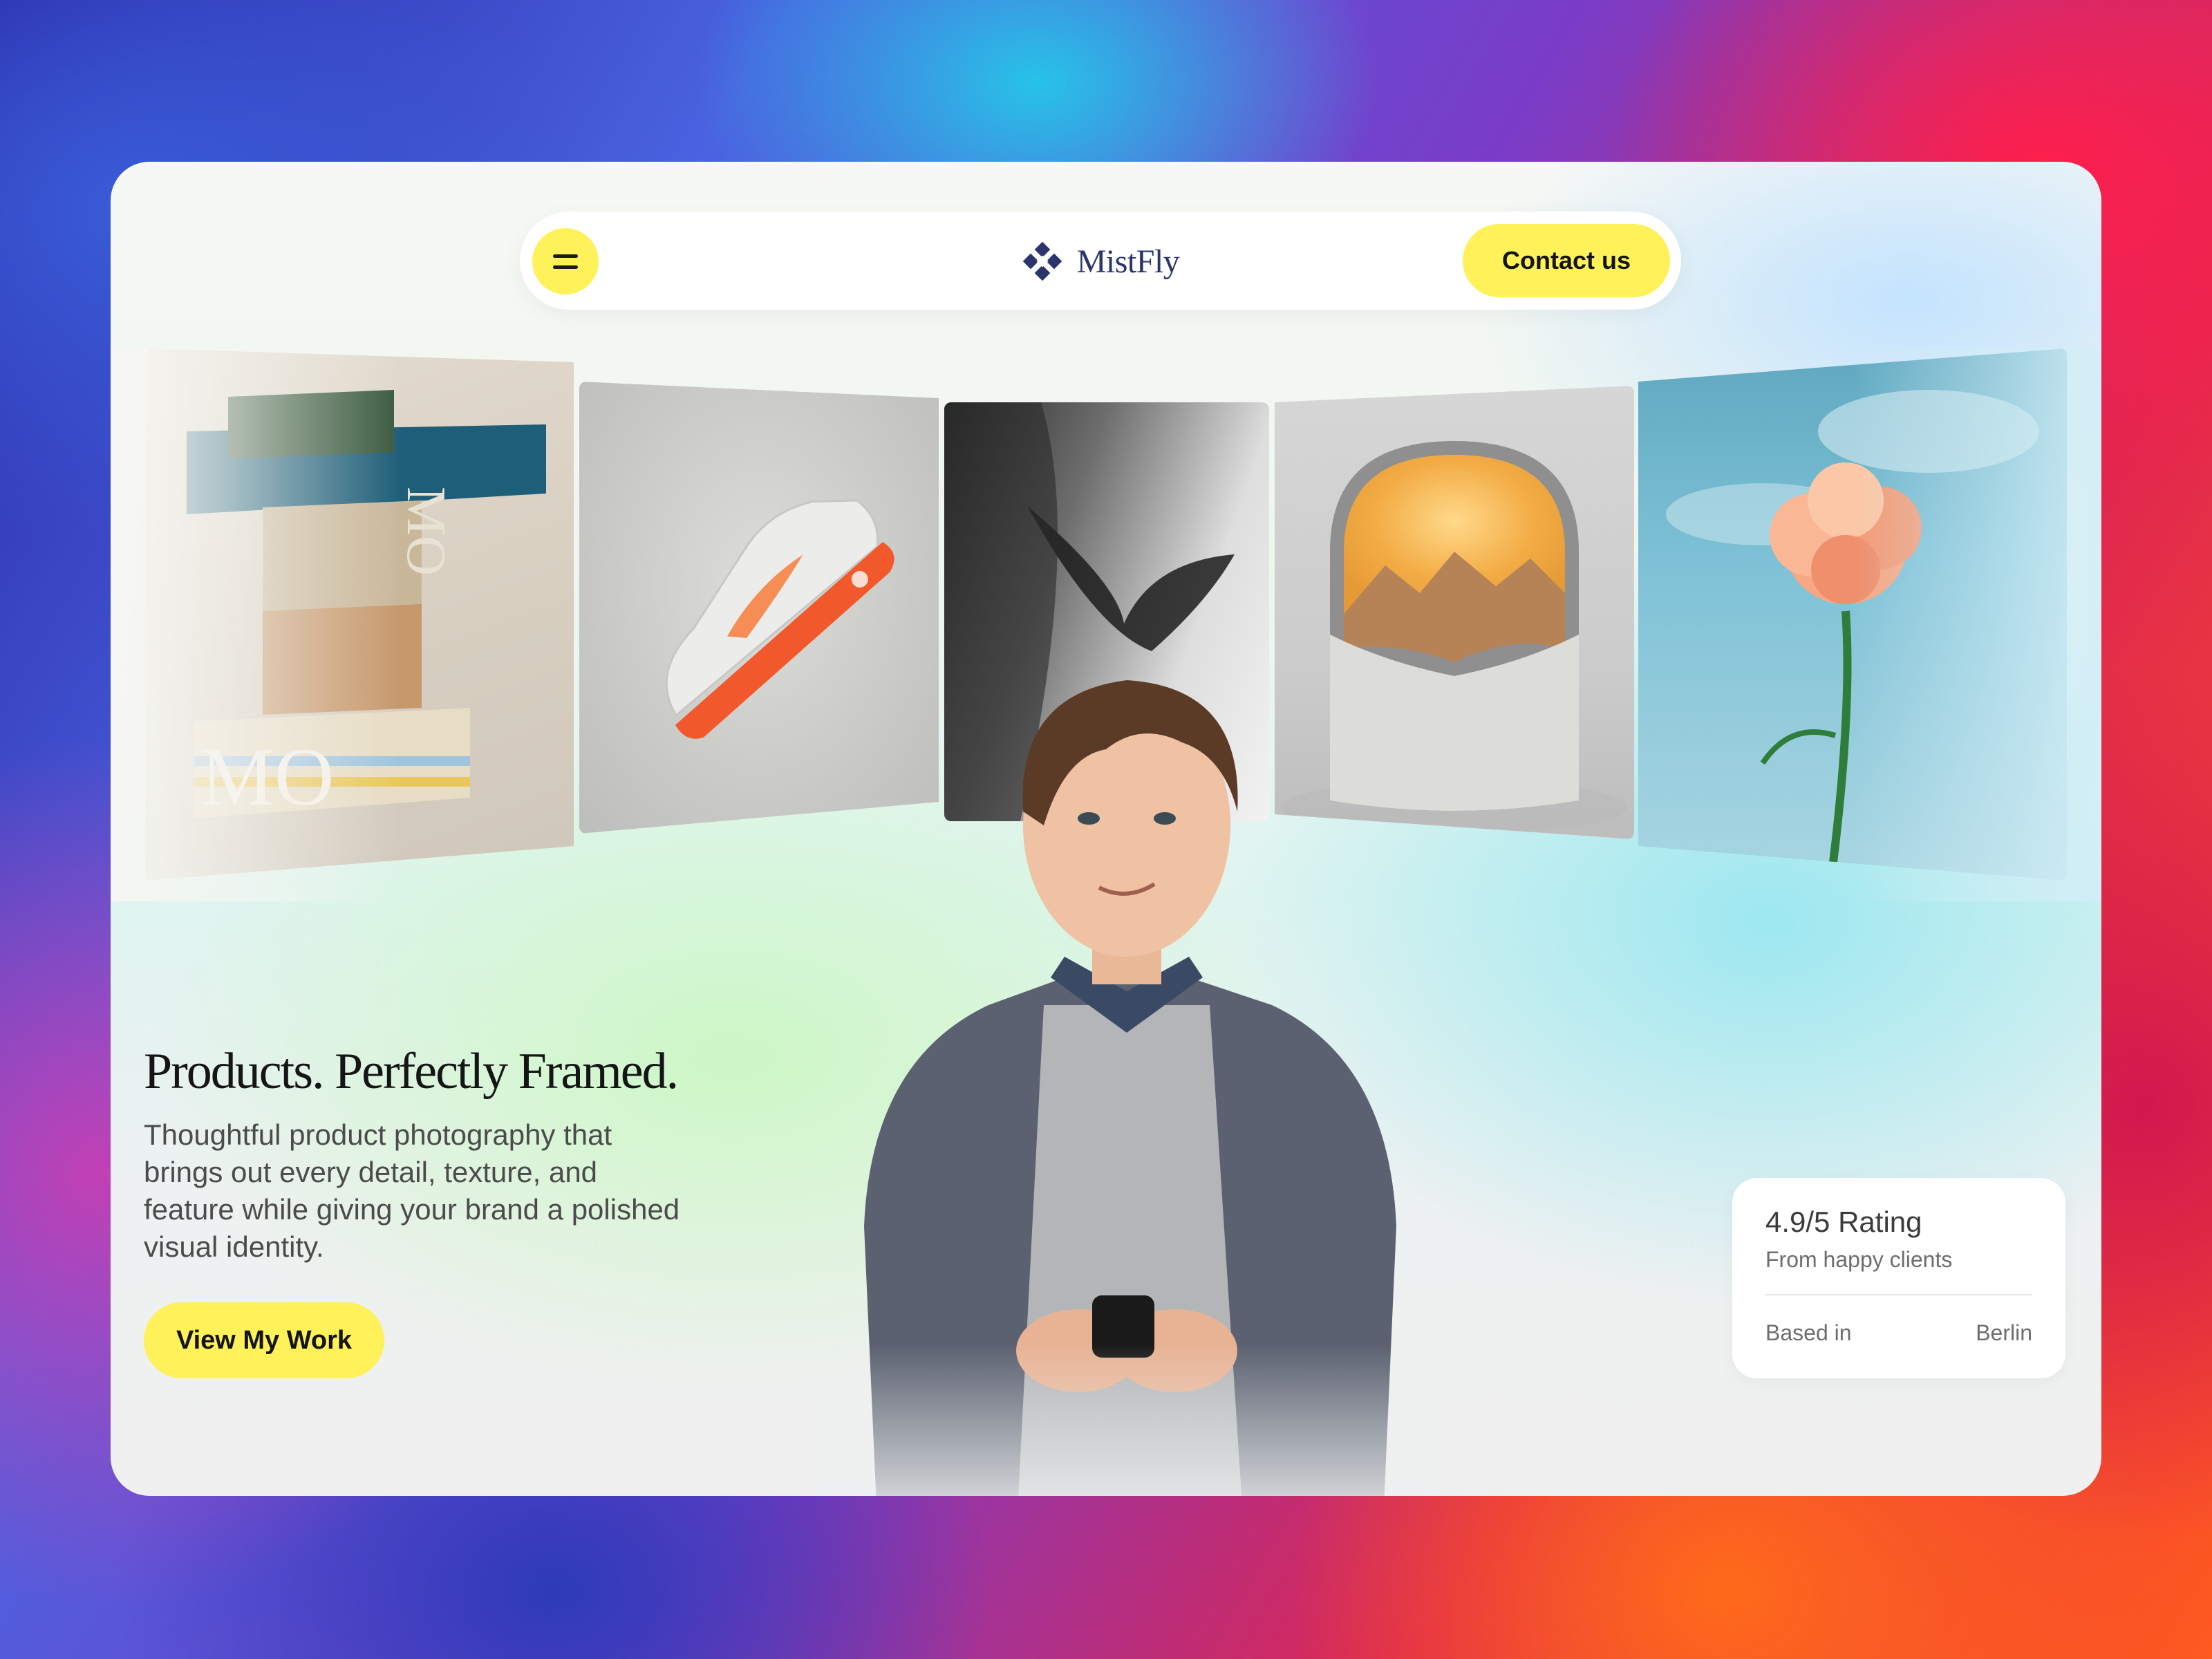 The width and height of the screenshot is (2212, 1659). Describe the element at coordinates (366, 606) in the screenshot. I see `product-photo-boxes: MO MO` at that location.